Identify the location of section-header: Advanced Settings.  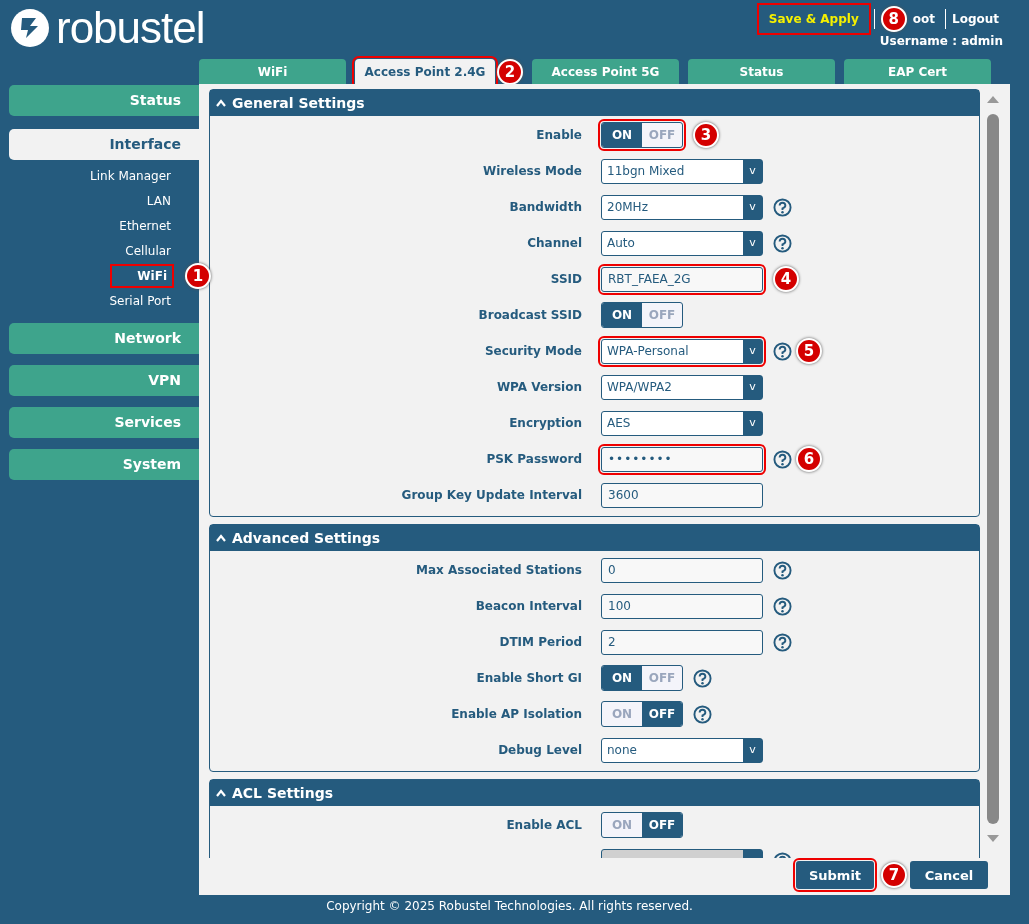
(594, 538).